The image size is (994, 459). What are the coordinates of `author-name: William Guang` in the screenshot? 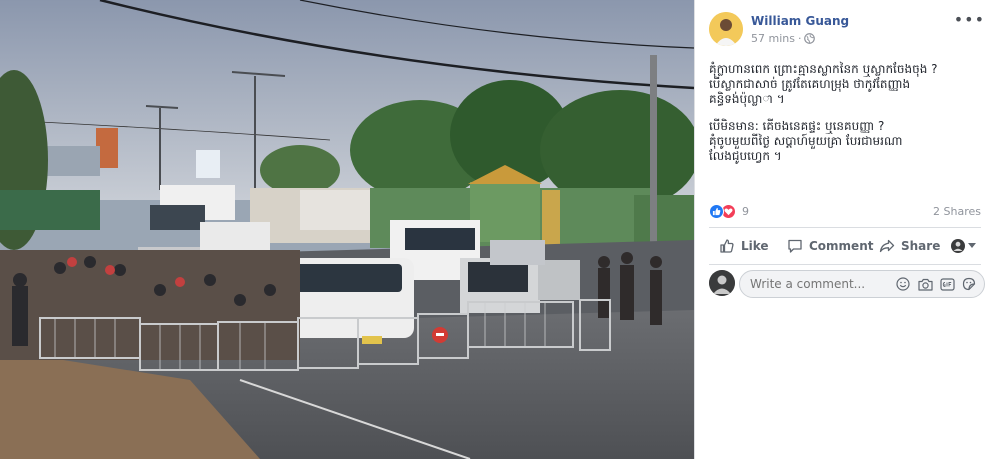 It's located at (800, 21).